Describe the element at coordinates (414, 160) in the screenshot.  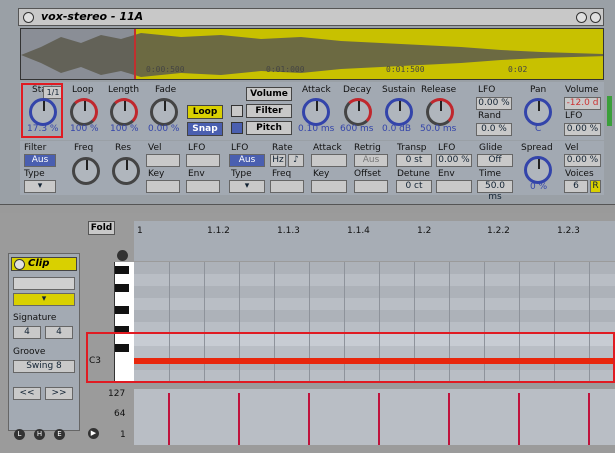
I see `transp-value: 0 st` at that location.